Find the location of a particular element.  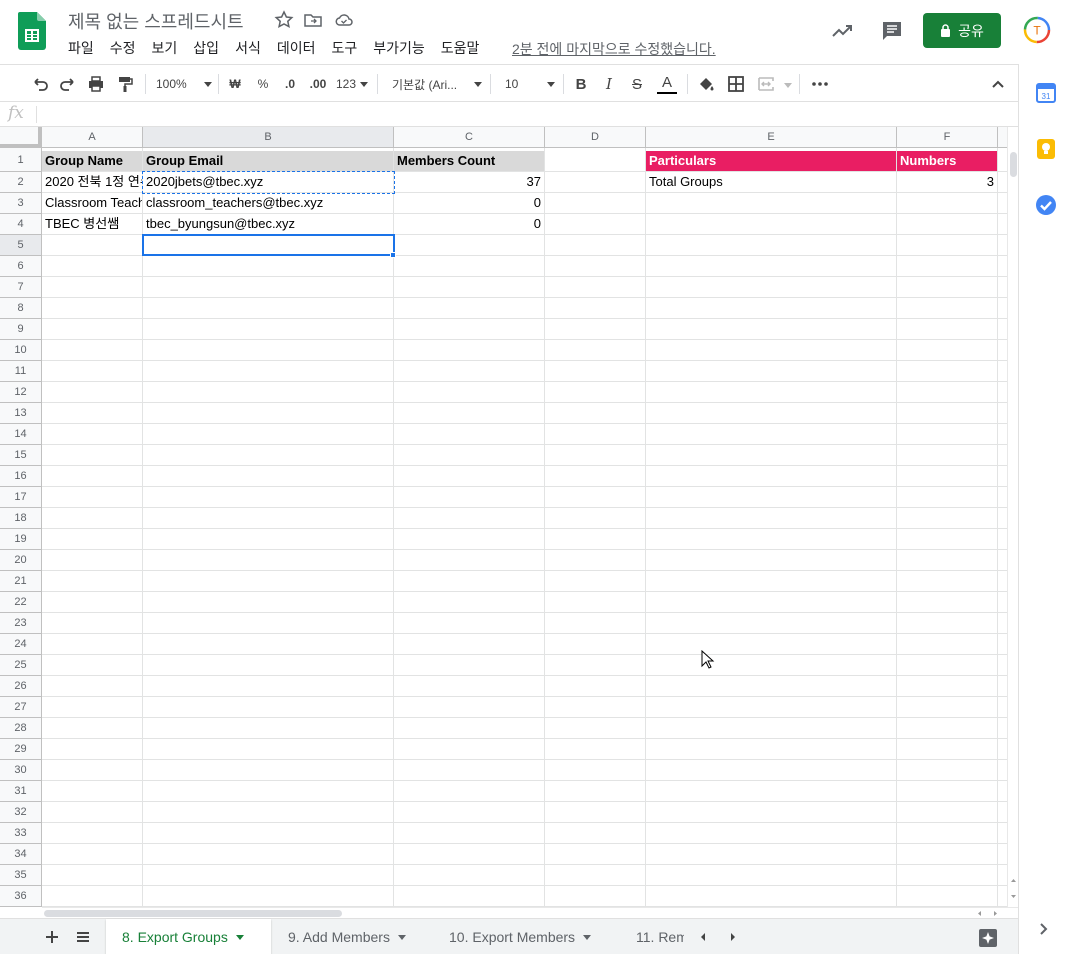

select-all-corner is located at coordinates (21, 137).